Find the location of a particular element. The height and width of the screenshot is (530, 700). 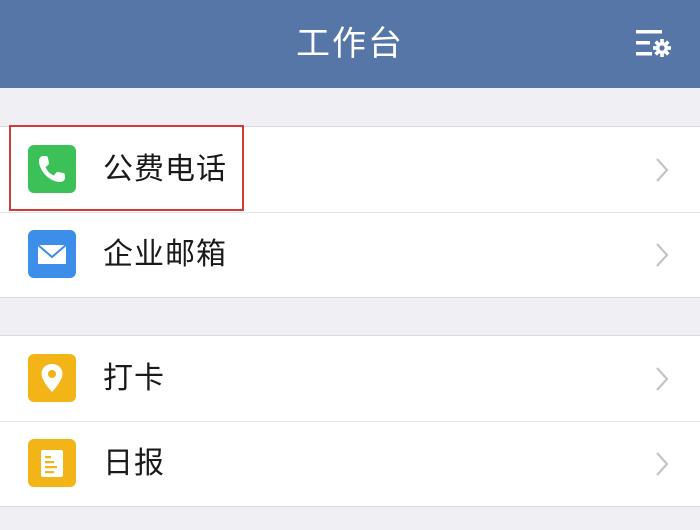

settings-menu-button is located at coordinates (654, 44).